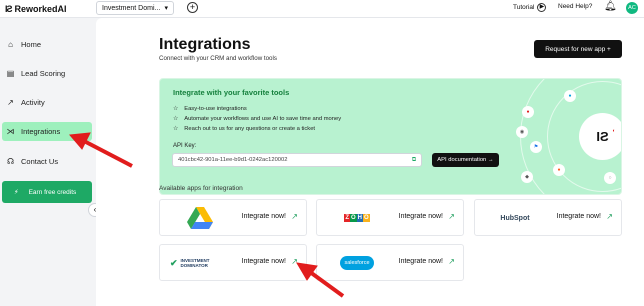 This screenshot has width=644, height=306. Describe the element at coordinates (542, 7) in the screenshot. I see `play-icon: ▶` at that location.